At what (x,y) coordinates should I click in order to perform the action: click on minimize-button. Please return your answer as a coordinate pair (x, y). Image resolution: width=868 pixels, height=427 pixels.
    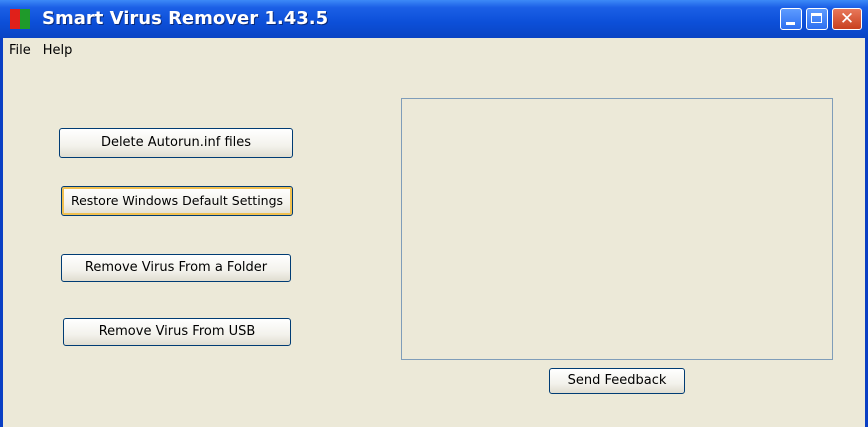
    Looking at the image, I should click on (791, 19).